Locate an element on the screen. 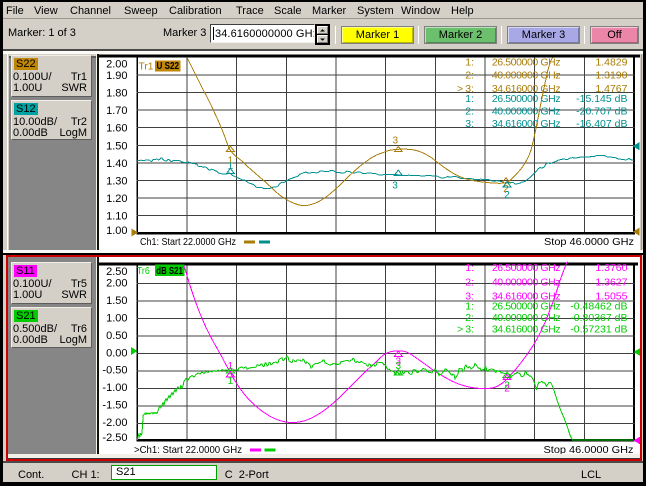  svg-text: Stop 46.0000 GHz is located at coordinates (589, 242).